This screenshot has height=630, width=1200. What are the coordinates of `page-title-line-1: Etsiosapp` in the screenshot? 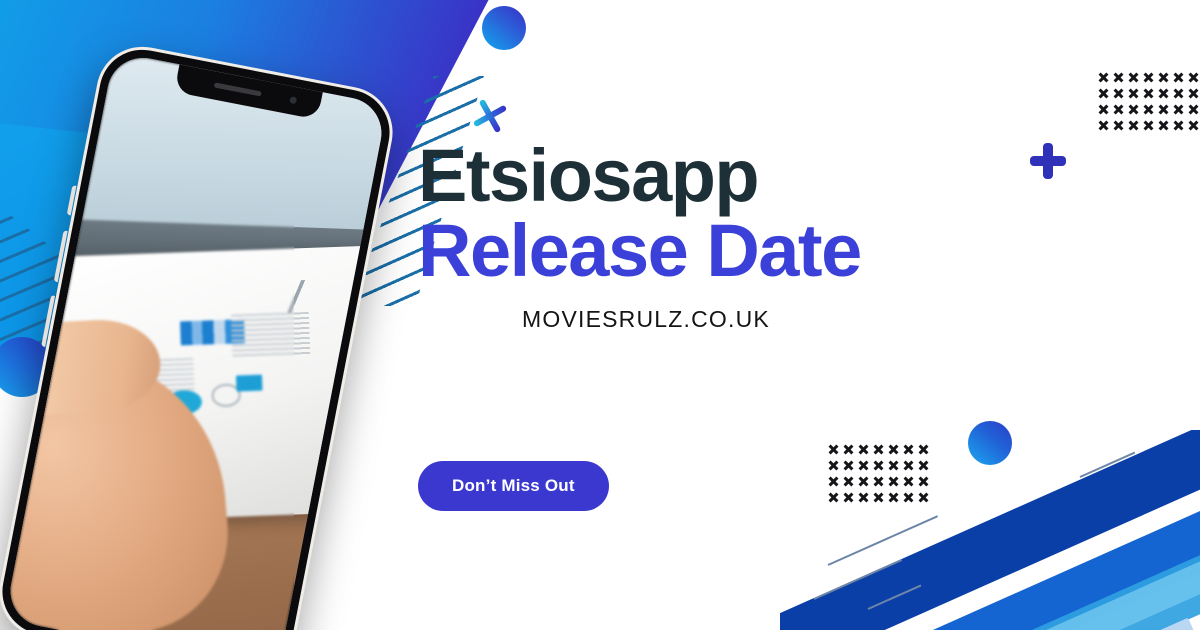 It's located at (589, 175).